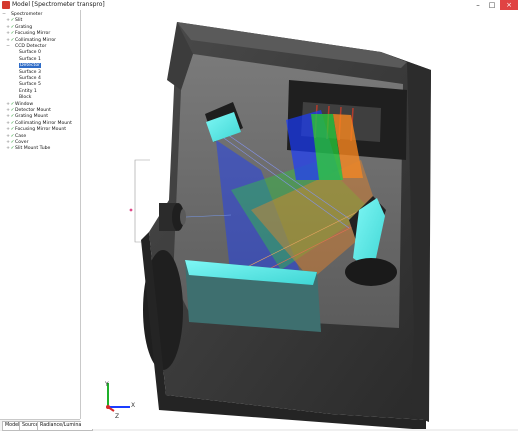  What do you see at coordinates (46, 425) in the screenshot?
I see `panel-tabs: Model Source Radiance/Luminance` at bounding box center [46, 425].